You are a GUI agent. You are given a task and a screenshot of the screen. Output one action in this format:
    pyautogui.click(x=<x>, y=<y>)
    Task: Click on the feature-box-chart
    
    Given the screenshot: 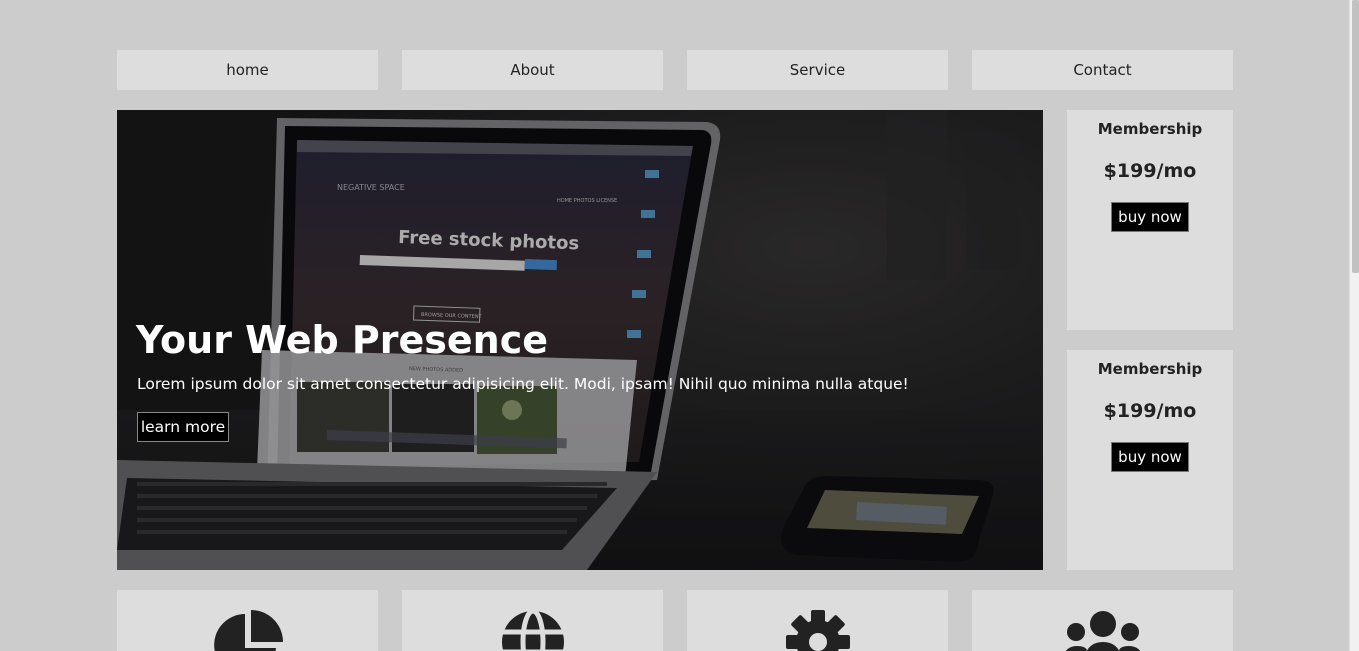 What is the action you would take?
    pyautogui.click(x=247, y=620)
    